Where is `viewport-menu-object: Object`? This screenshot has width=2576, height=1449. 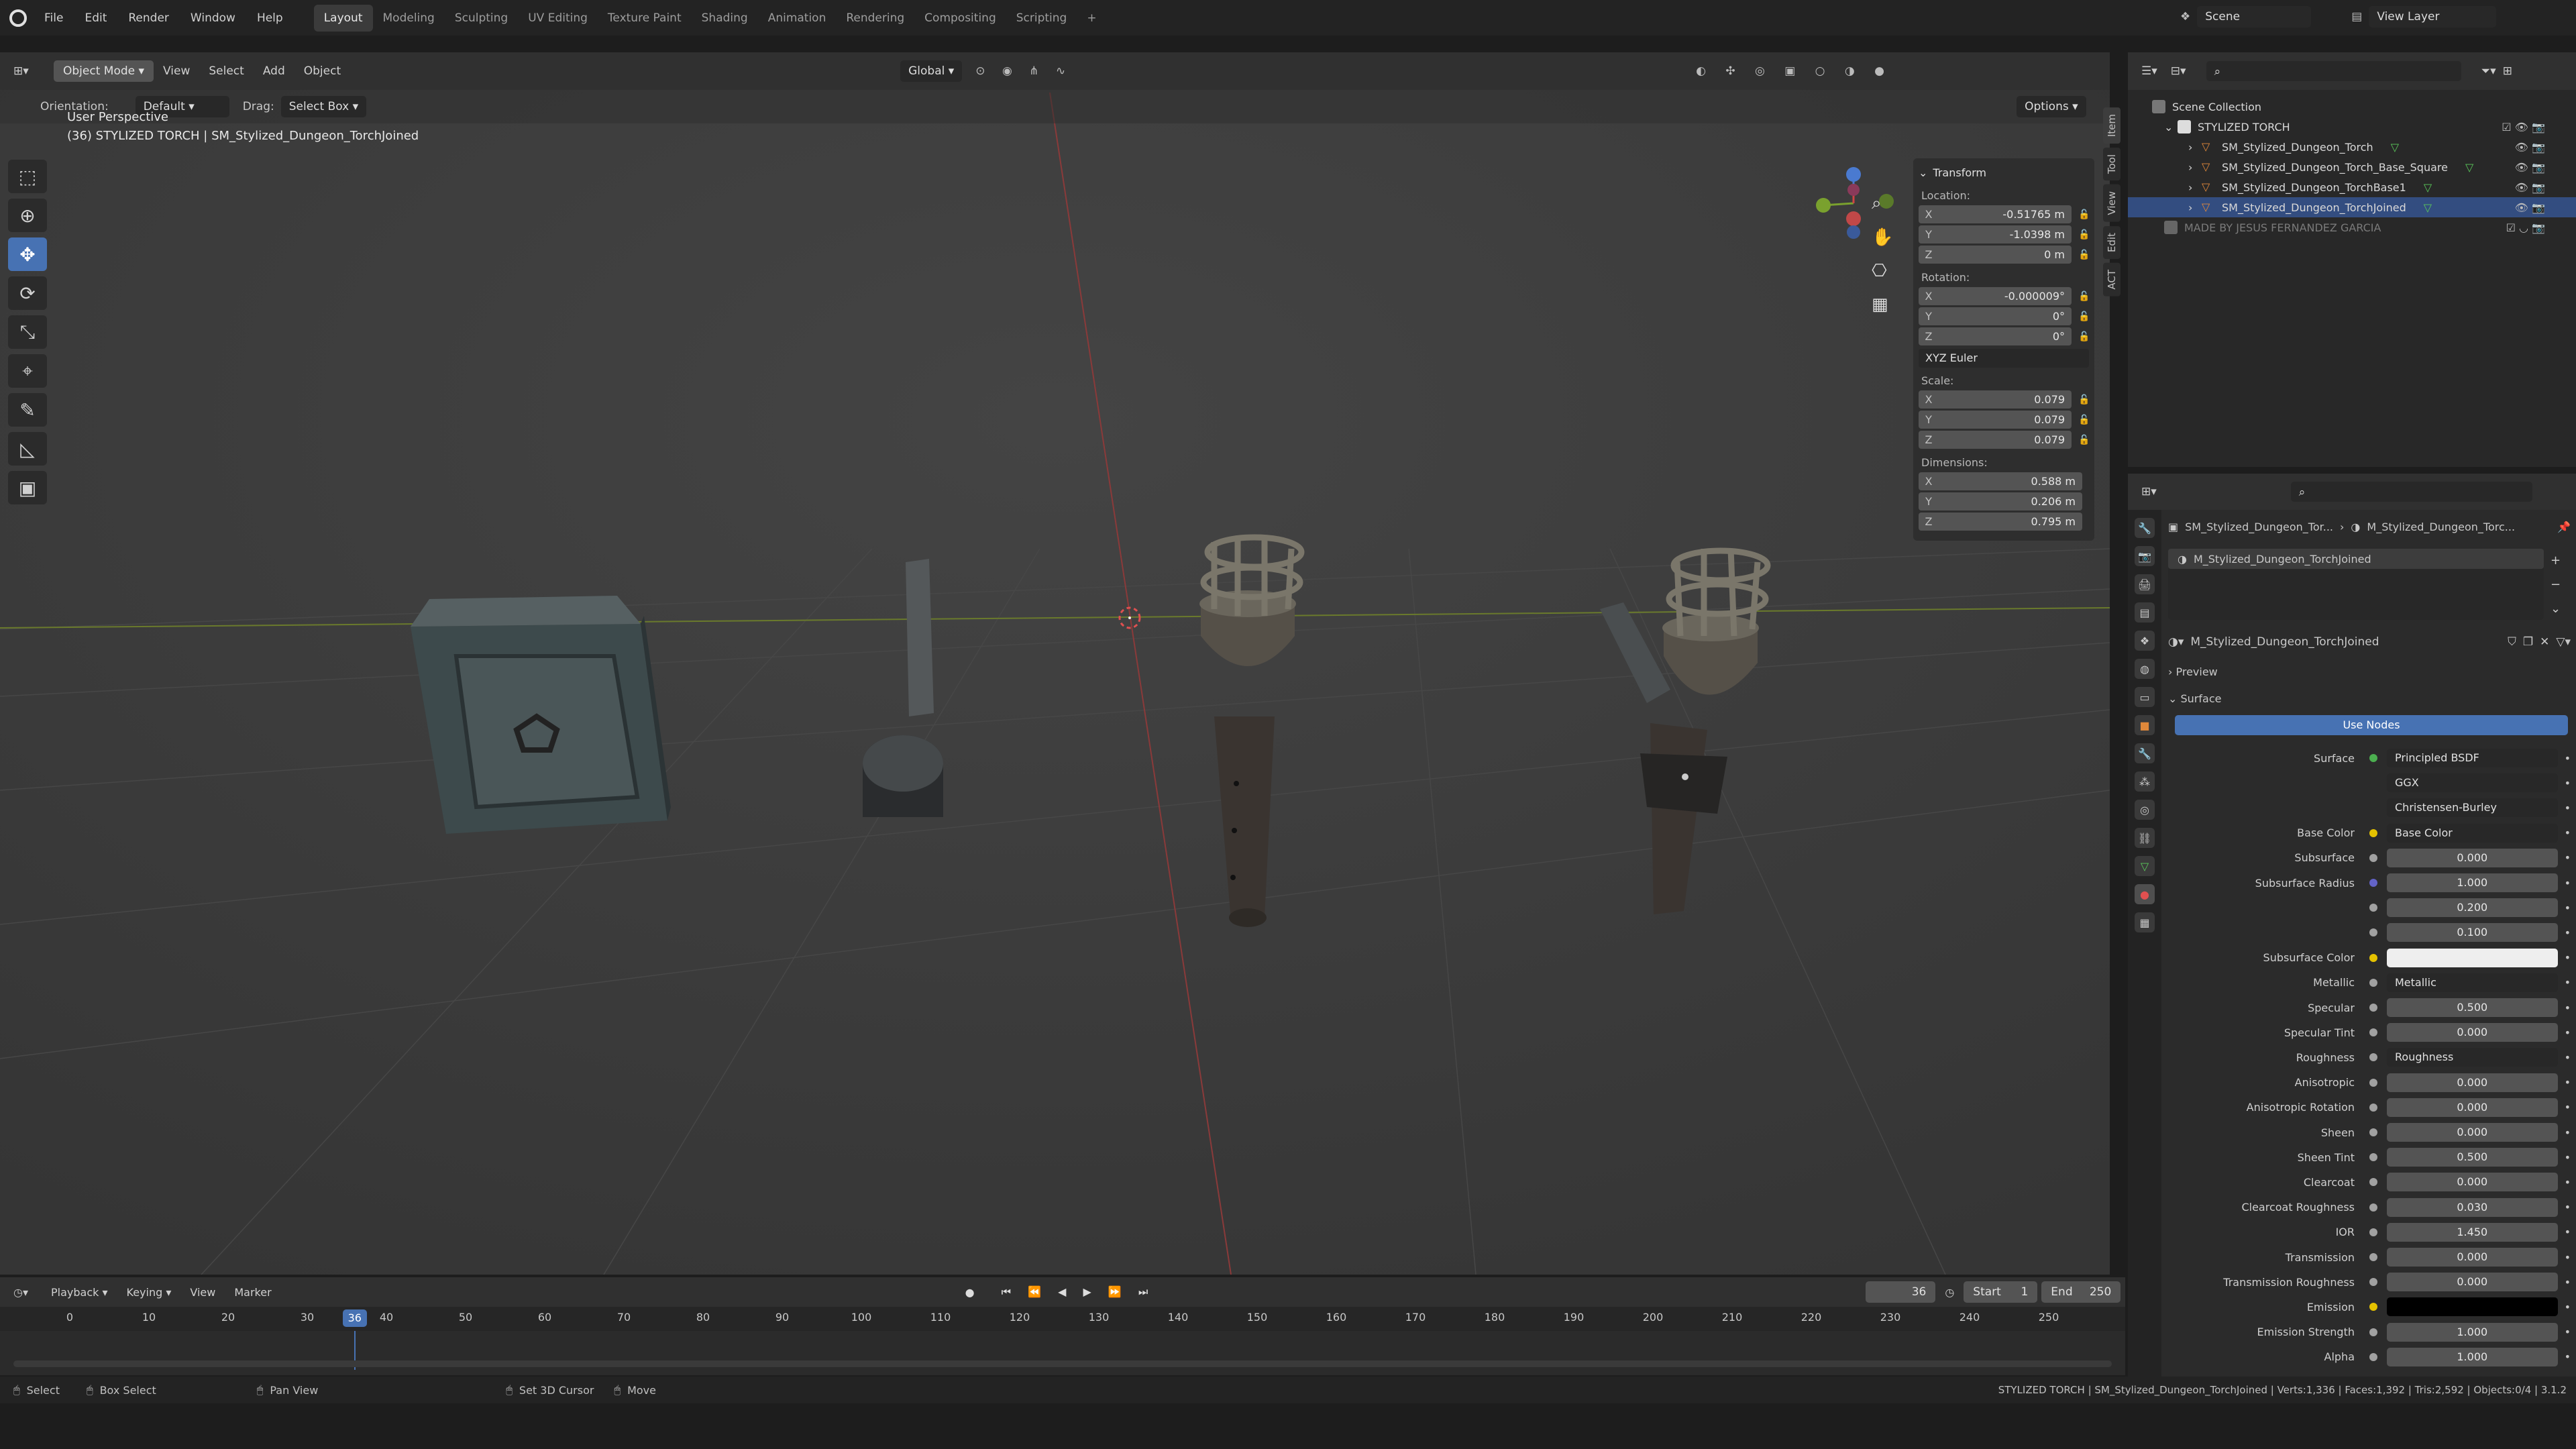 viewport-menu-object: Object is located at coordinates (322, 71).